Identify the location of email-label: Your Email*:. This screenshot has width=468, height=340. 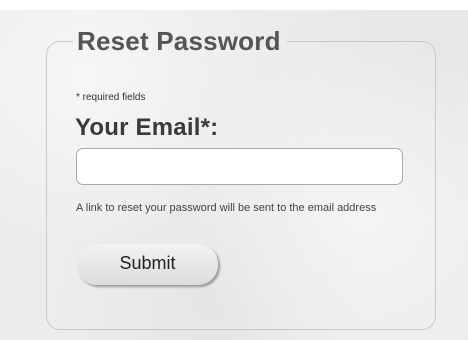
(147, 127).